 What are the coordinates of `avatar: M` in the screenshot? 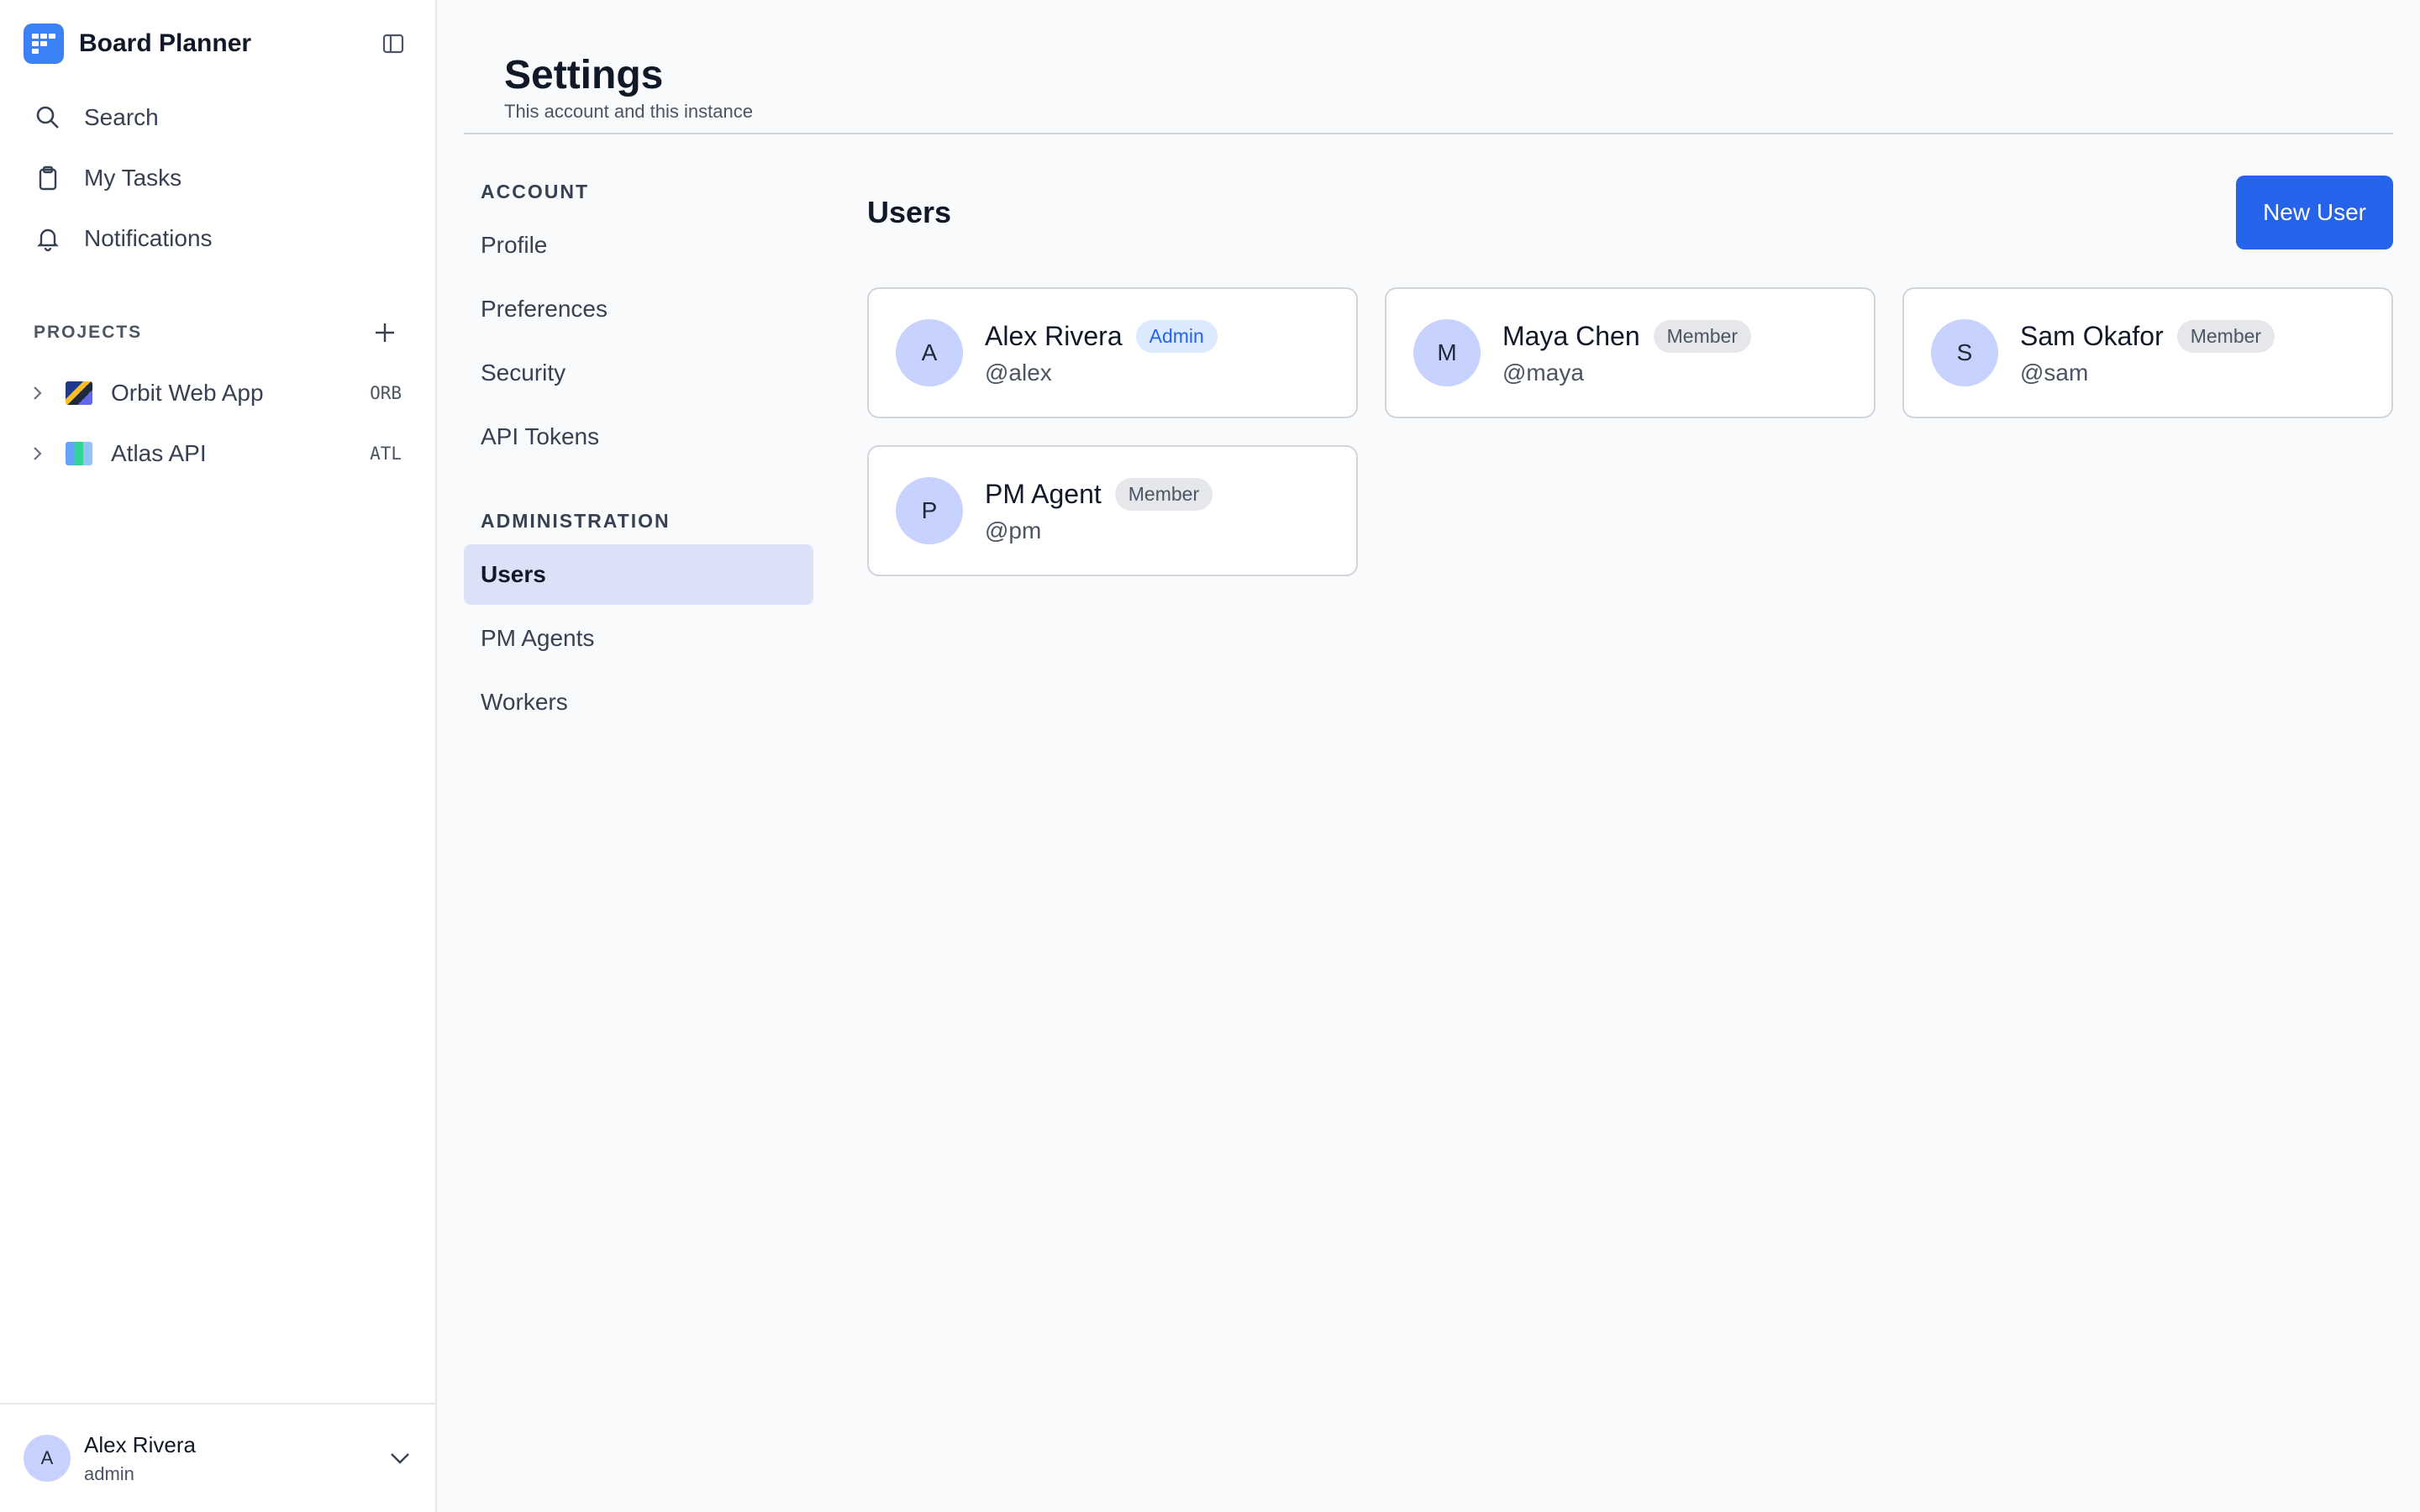 It's located at (1447, 352).